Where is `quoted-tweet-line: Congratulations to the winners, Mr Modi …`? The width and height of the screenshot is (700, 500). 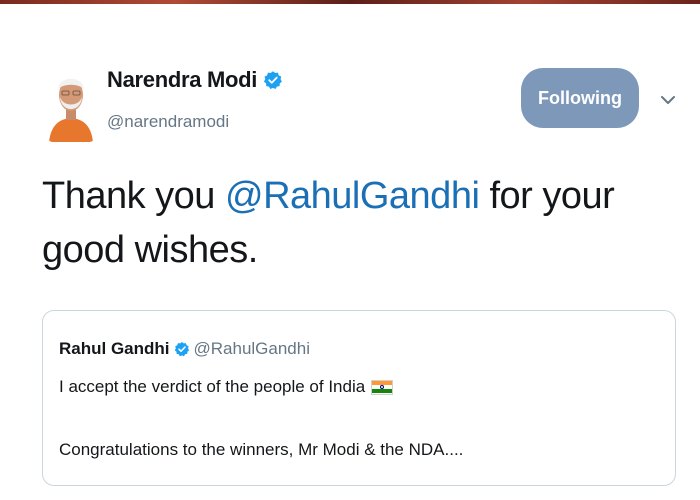 quoted-tweet-line: Congratulations to the winners, Mr Modi … is located at coordinates (261, 450).